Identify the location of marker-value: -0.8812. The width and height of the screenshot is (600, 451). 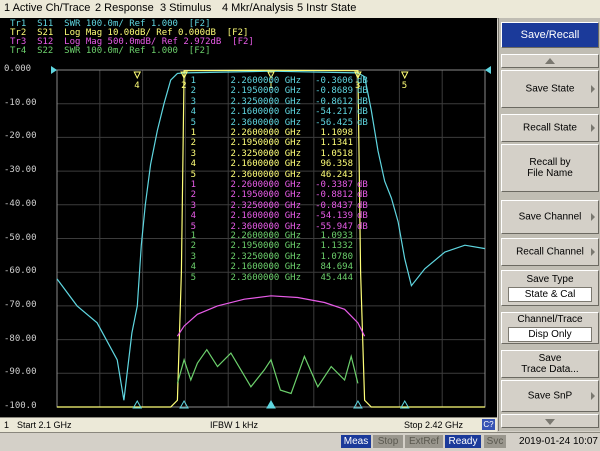
(334, 195).